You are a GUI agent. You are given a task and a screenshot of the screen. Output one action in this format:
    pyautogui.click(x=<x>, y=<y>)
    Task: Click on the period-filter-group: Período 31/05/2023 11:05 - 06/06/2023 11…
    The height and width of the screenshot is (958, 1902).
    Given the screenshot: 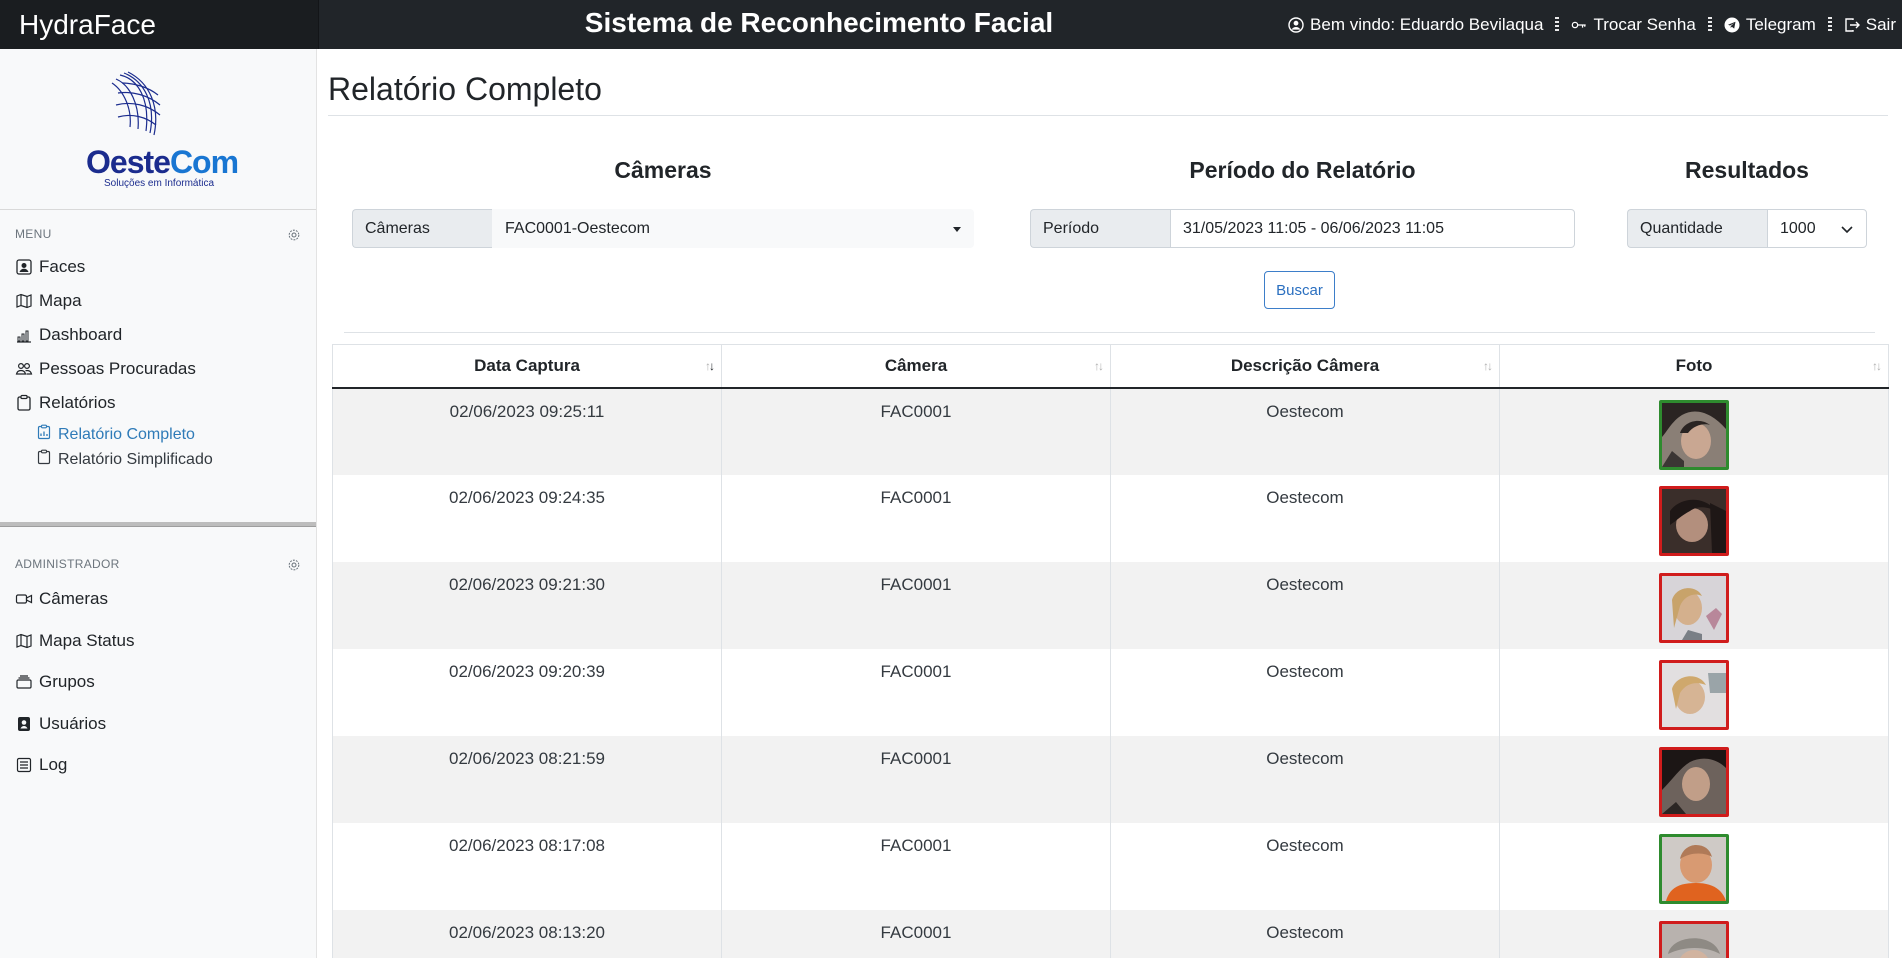 What is the action you would take?
    pyautogui.click(x=1302, y=228)
    